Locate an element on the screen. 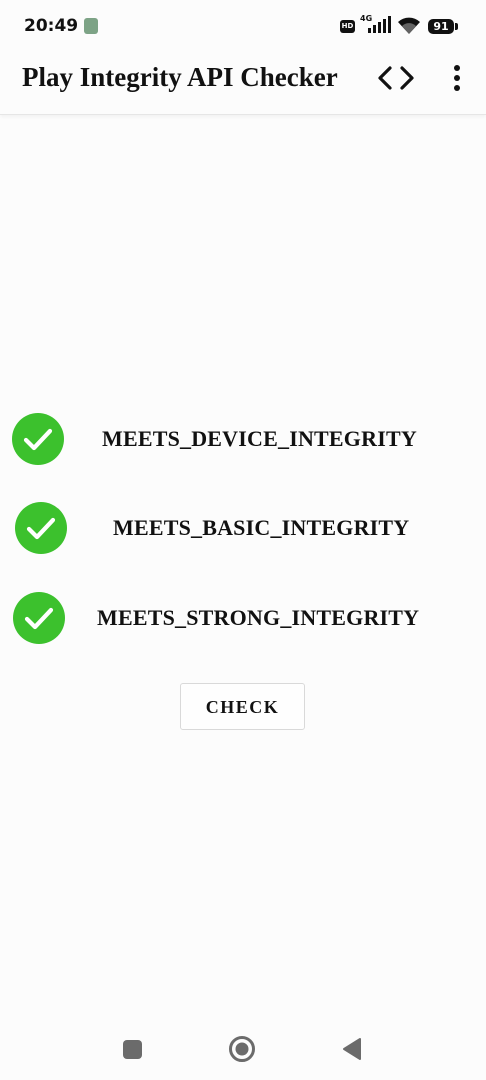  battery-tip is located at coordinates (456, 26).